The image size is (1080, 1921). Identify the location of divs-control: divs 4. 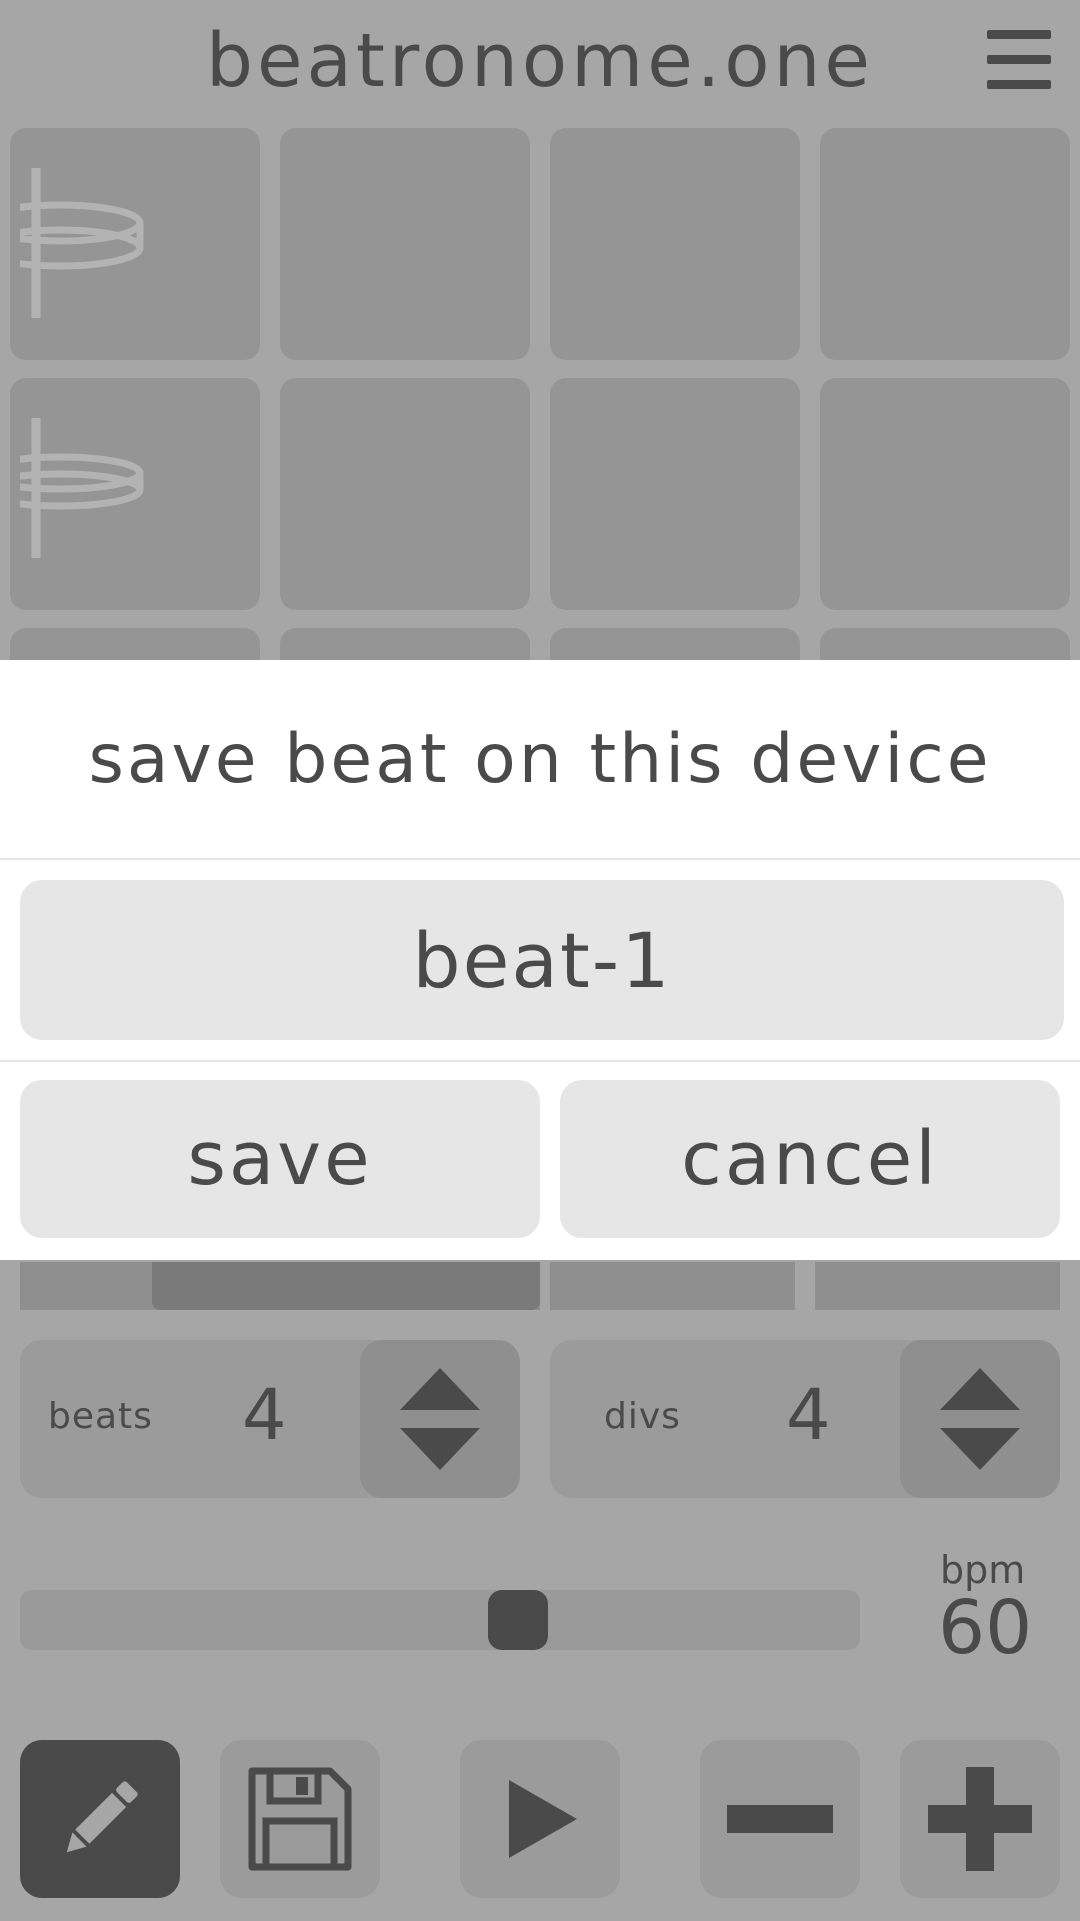
(805, 1419).